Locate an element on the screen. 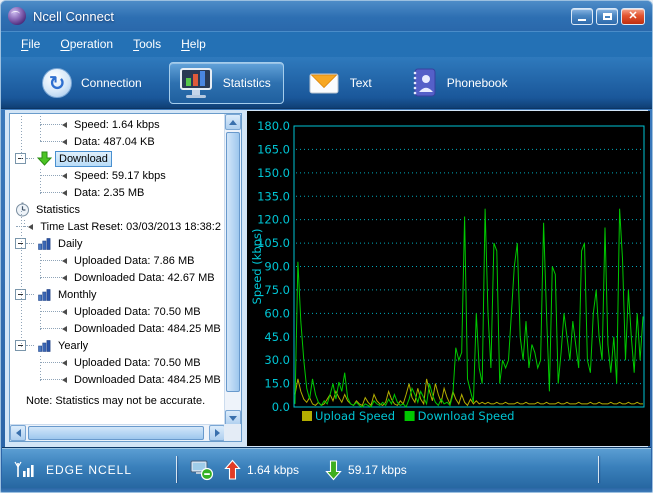 Image resolution: width=653 pixels, height=493 pixels. scroll-up-button is located at coordinates (233, 122).